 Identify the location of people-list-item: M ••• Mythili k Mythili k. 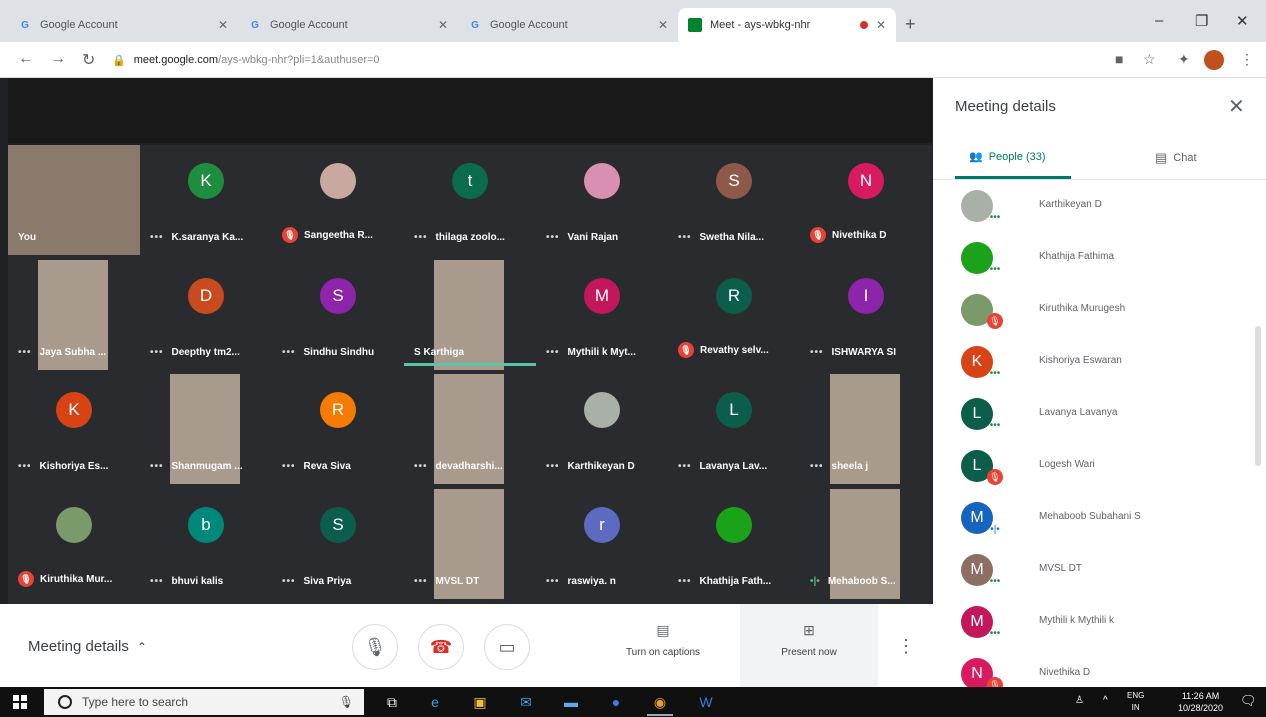
(1099, 623).